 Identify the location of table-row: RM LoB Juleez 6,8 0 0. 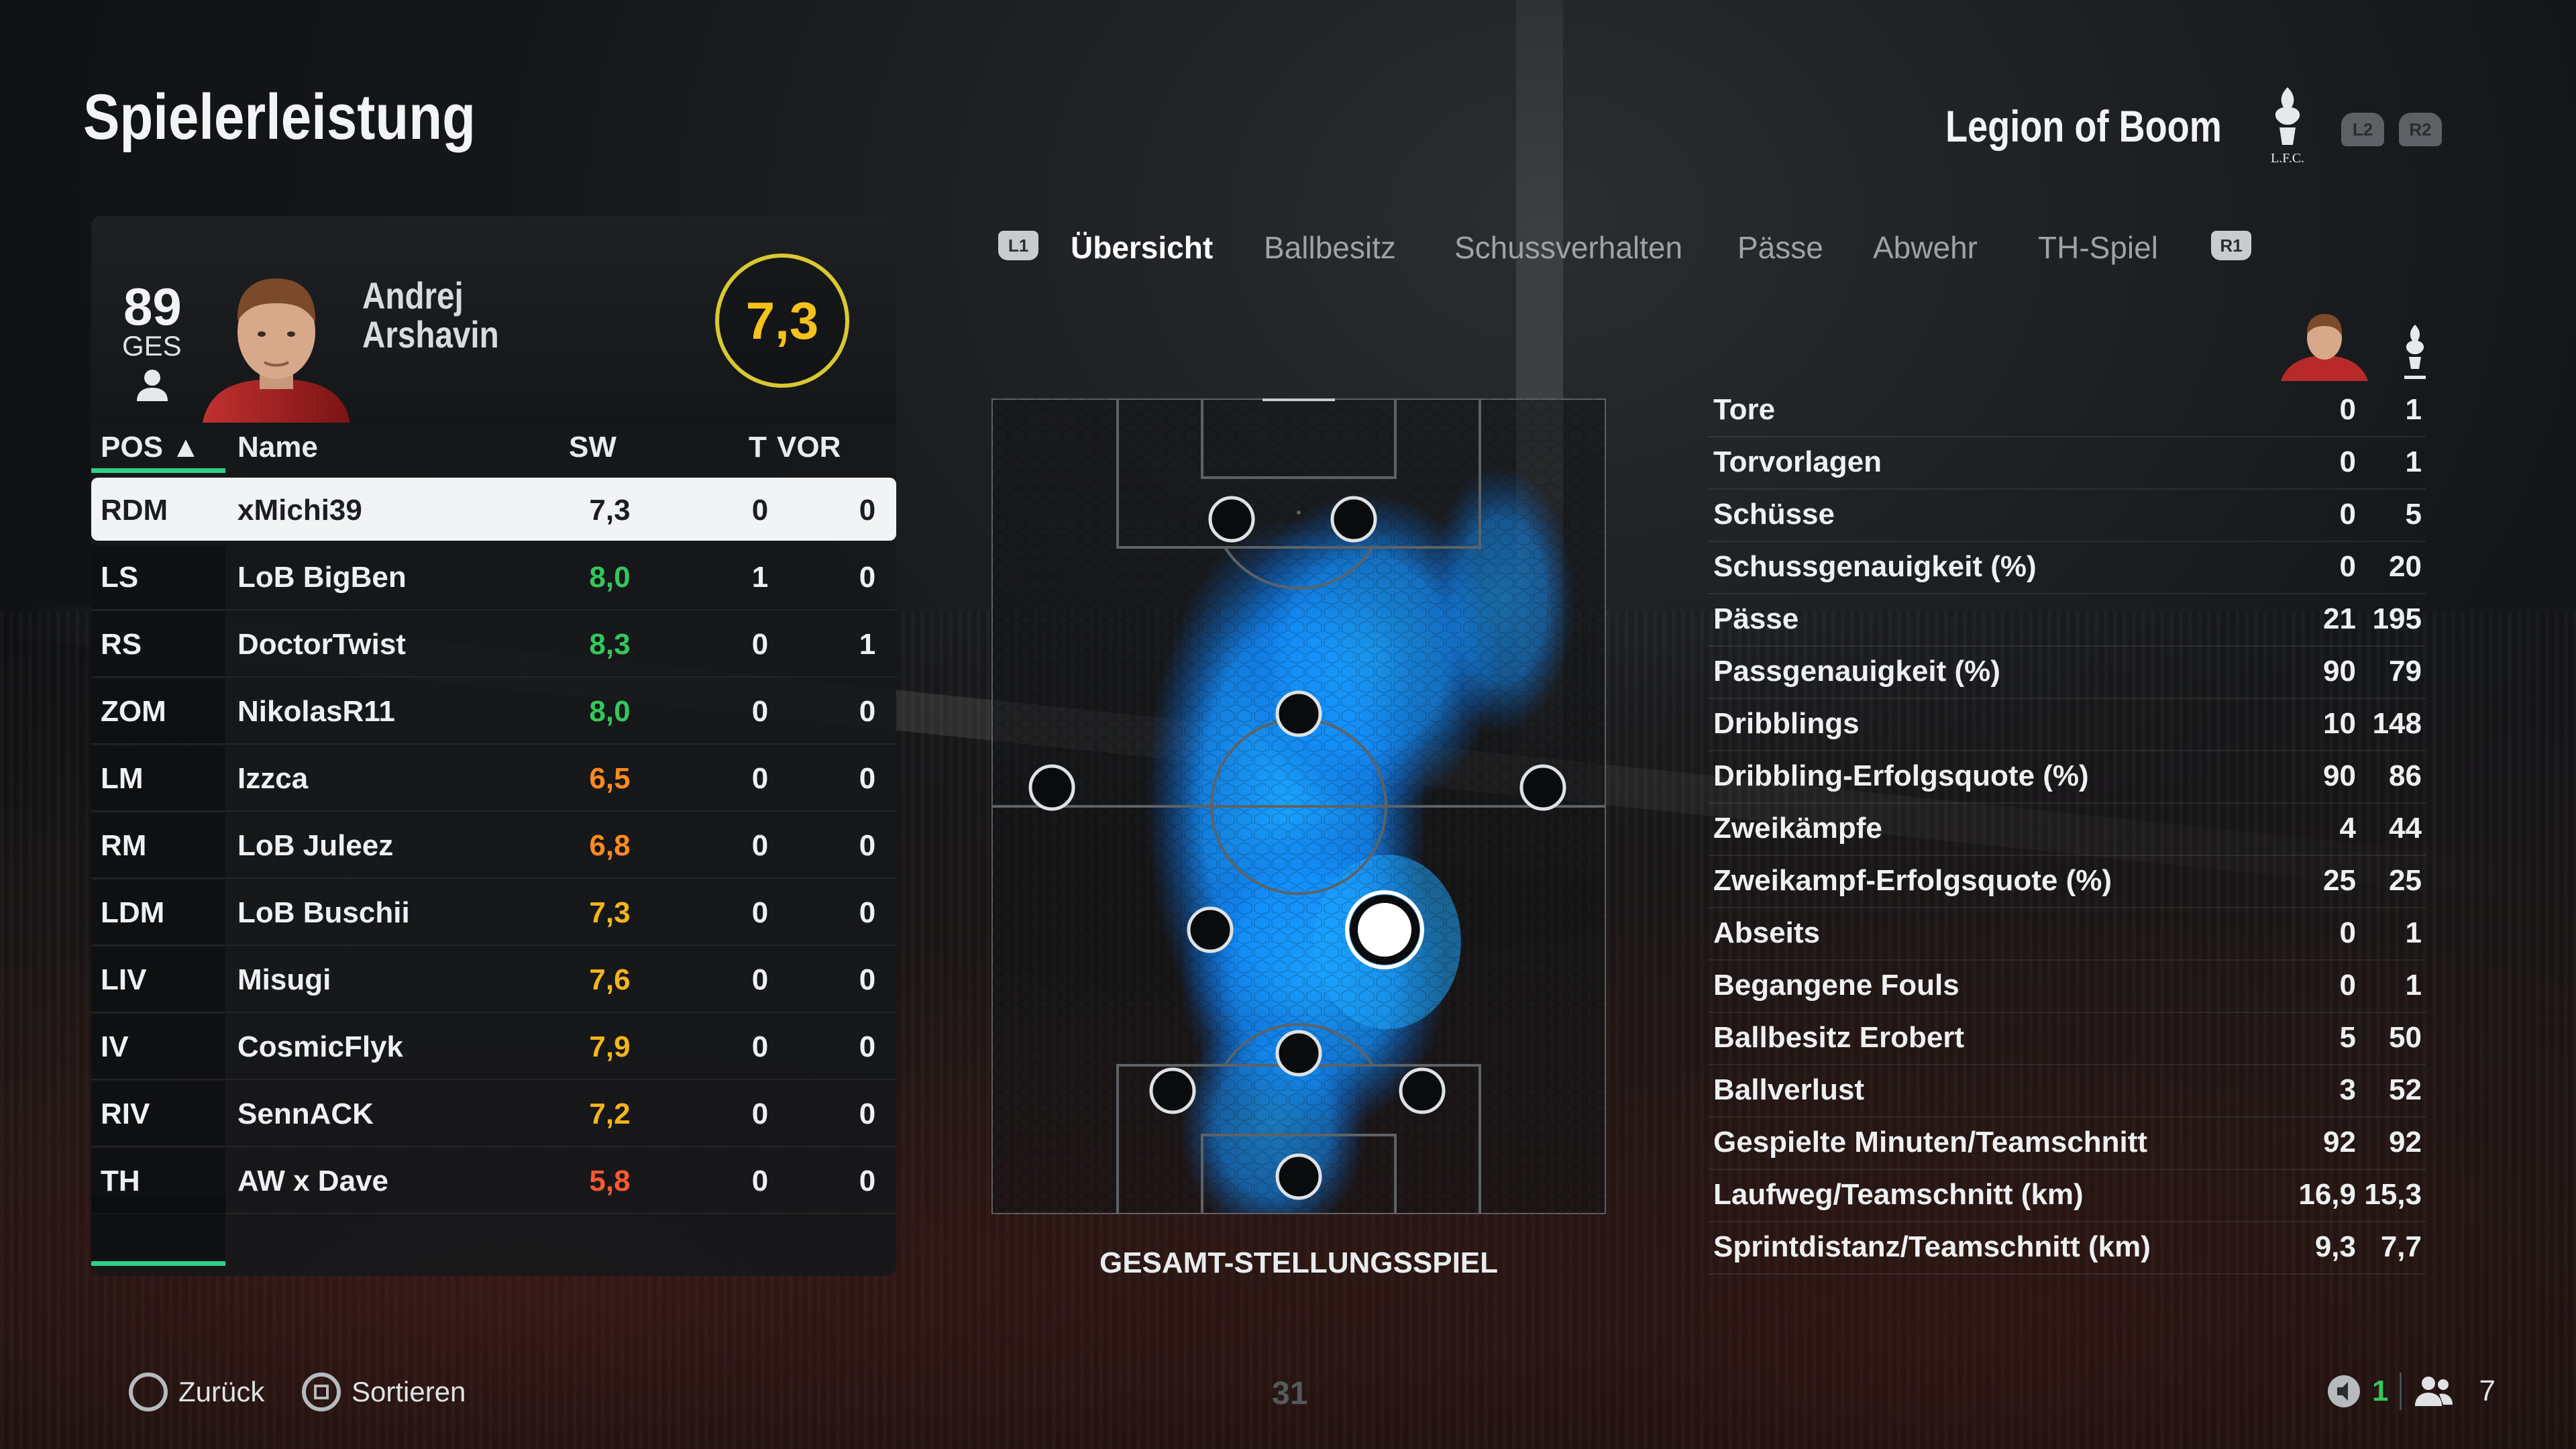
(493, 846).